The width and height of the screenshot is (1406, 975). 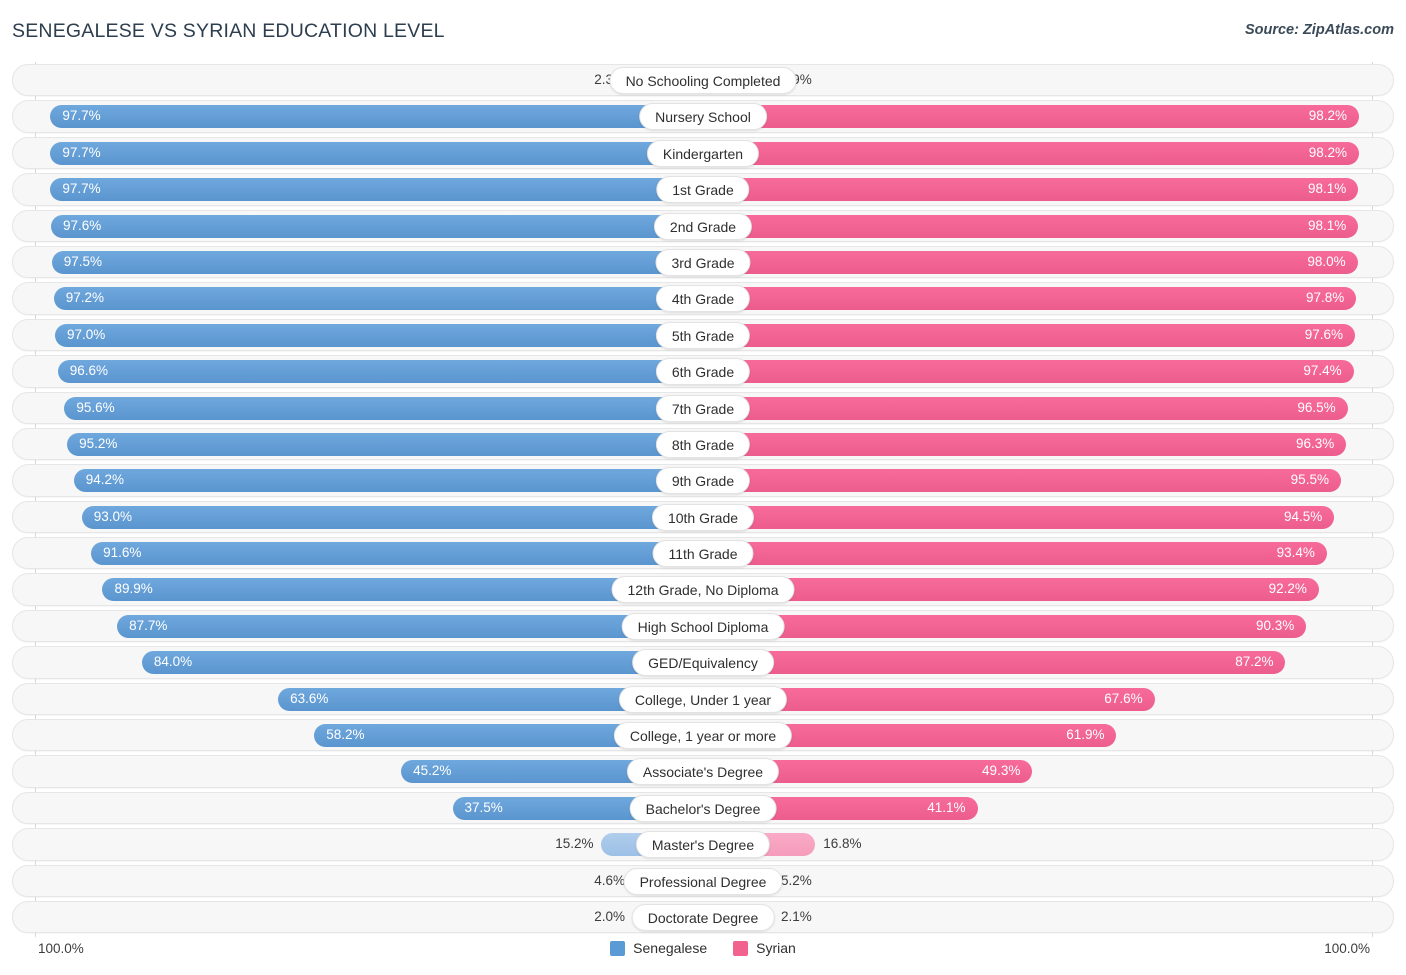 I want to click on chart-row: 45.2% 49.3% Associate's Degree, so click(x=703, y=771).